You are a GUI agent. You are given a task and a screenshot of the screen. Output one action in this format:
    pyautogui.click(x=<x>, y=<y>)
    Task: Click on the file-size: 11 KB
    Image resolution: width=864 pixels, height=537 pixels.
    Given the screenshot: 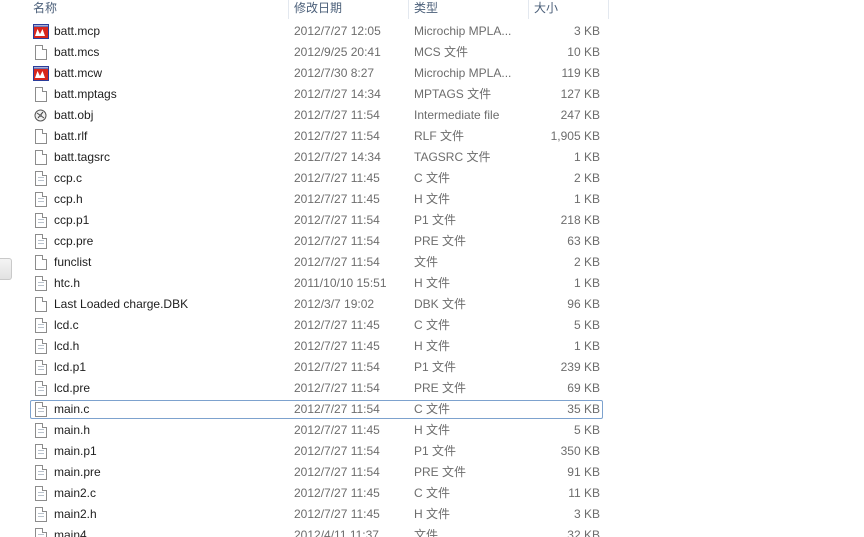 What is the action you would take?
    pyautogui.click(x=584, y=493)
    